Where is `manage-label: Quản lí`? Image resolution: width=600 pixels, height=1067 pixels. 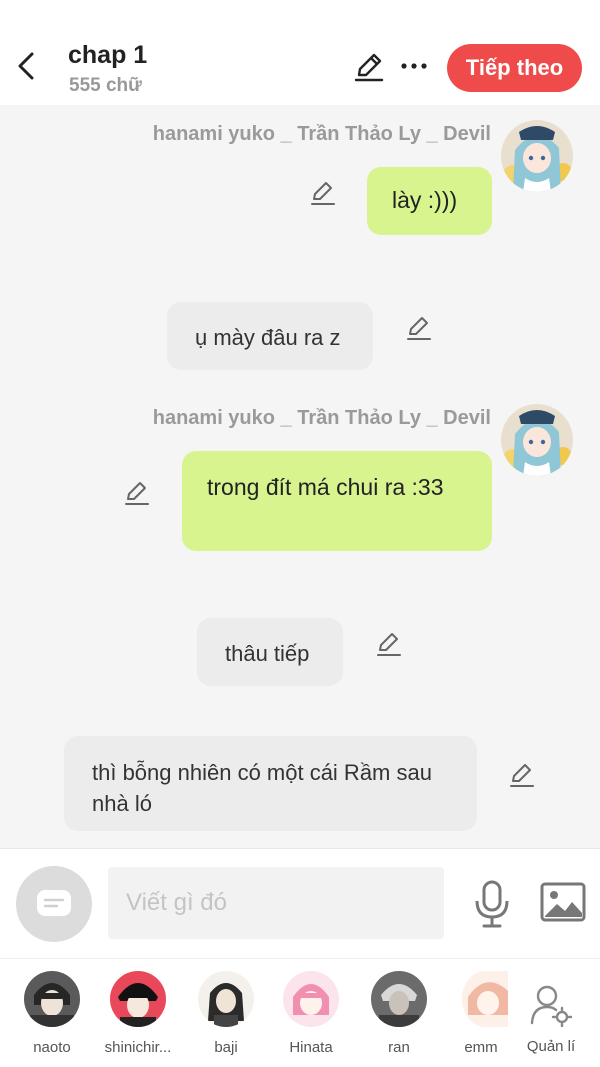 manage-label: Quản lí is located at coordinates (551, 1046).